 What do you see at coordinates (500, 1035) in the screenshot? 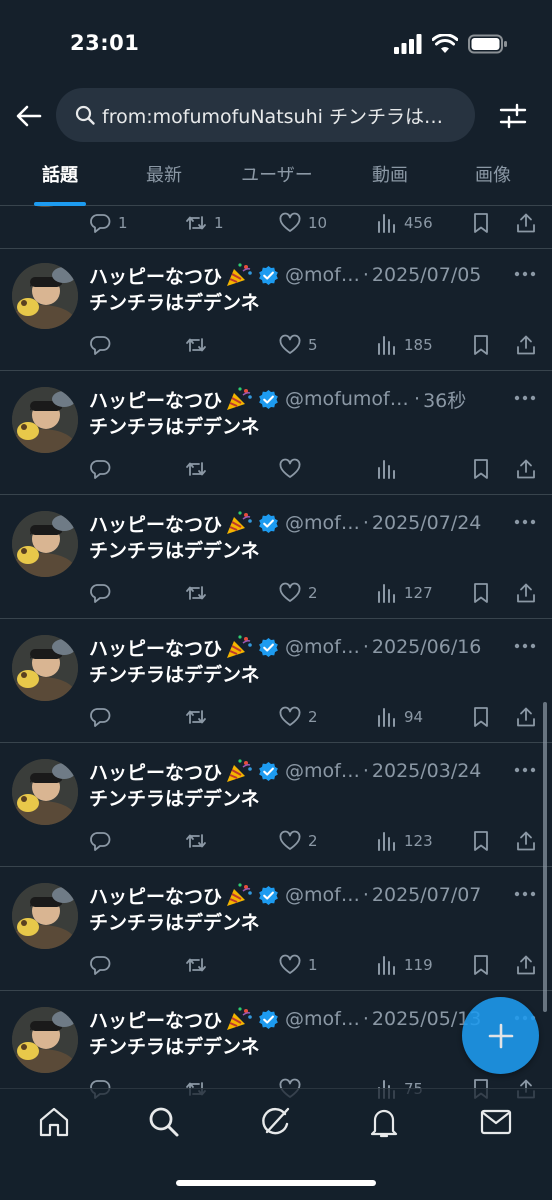
I see `compose-post-button` at bounding box center [500, 1035].